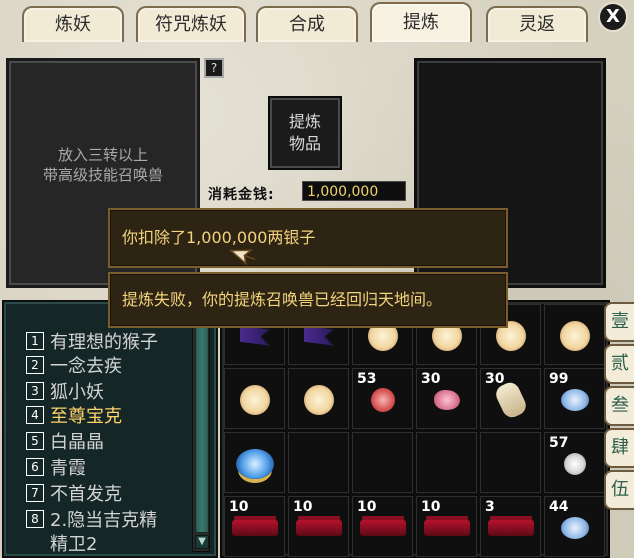 The image size is (634, 558). What do you see at coordinates (104, 342) in the screenshot?
I see `pet-list-name: 有理想的猴子` at bounding box center [104, 342].